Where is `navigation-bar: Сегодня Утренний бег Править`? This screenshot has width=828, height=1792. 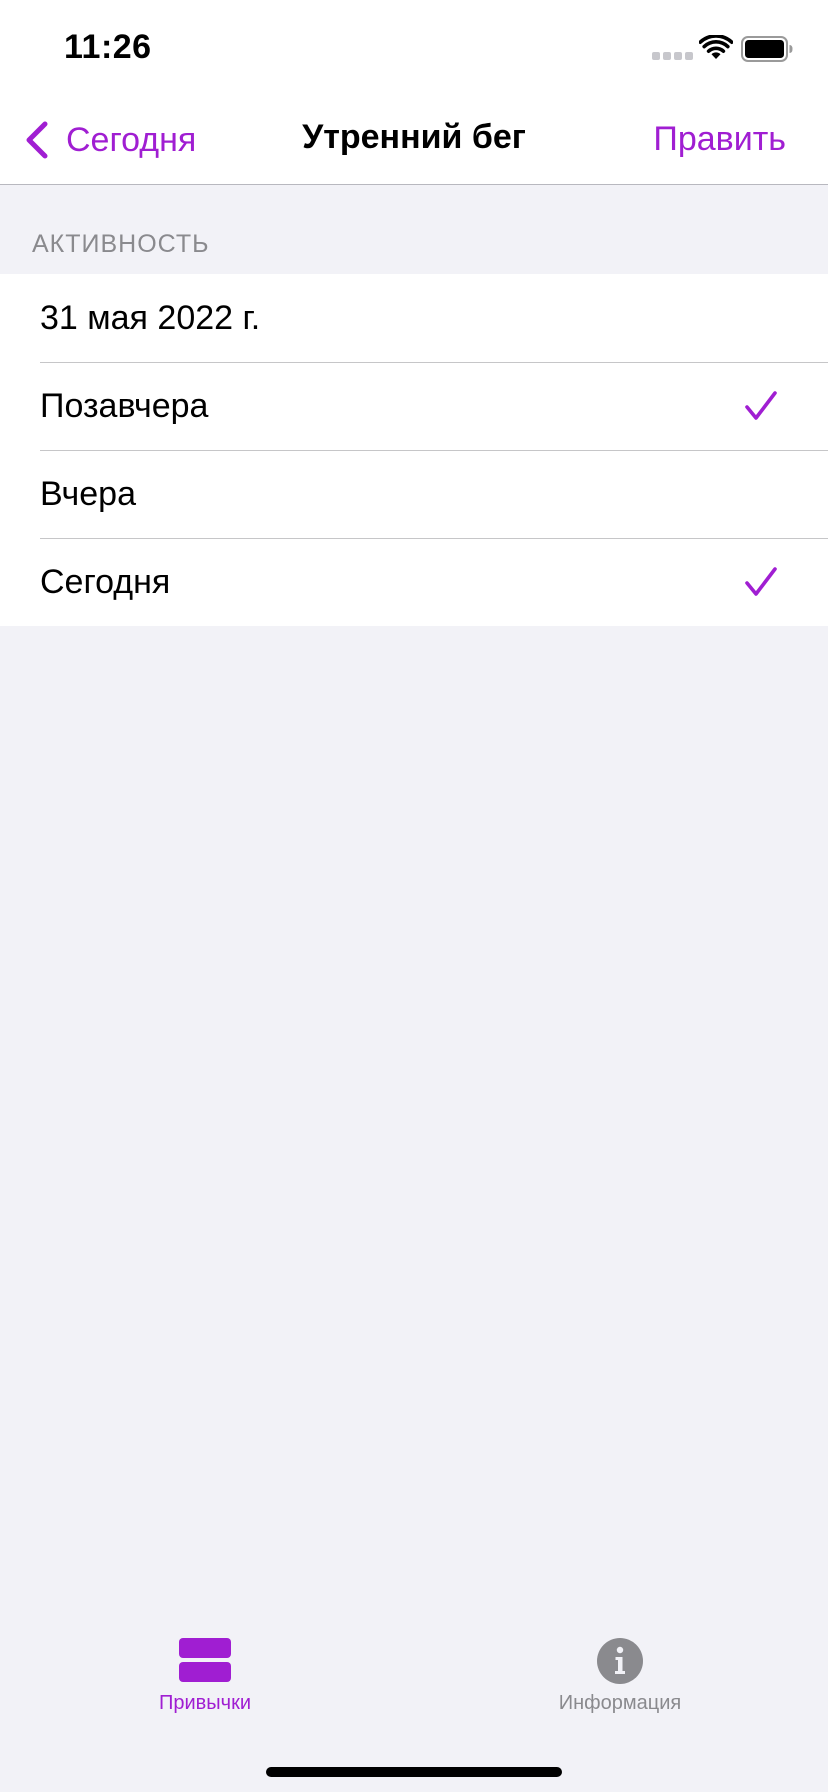 navigation-bar: Сегодня Утренний бег Править is located at coordinates (414, 140).